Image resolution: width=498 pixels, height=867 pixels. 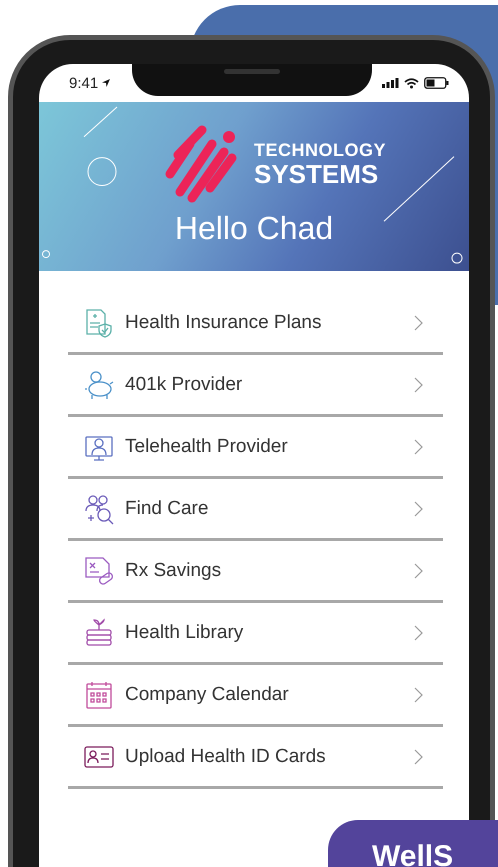 I want to click on battery-icon, so click(x=436, y=83).